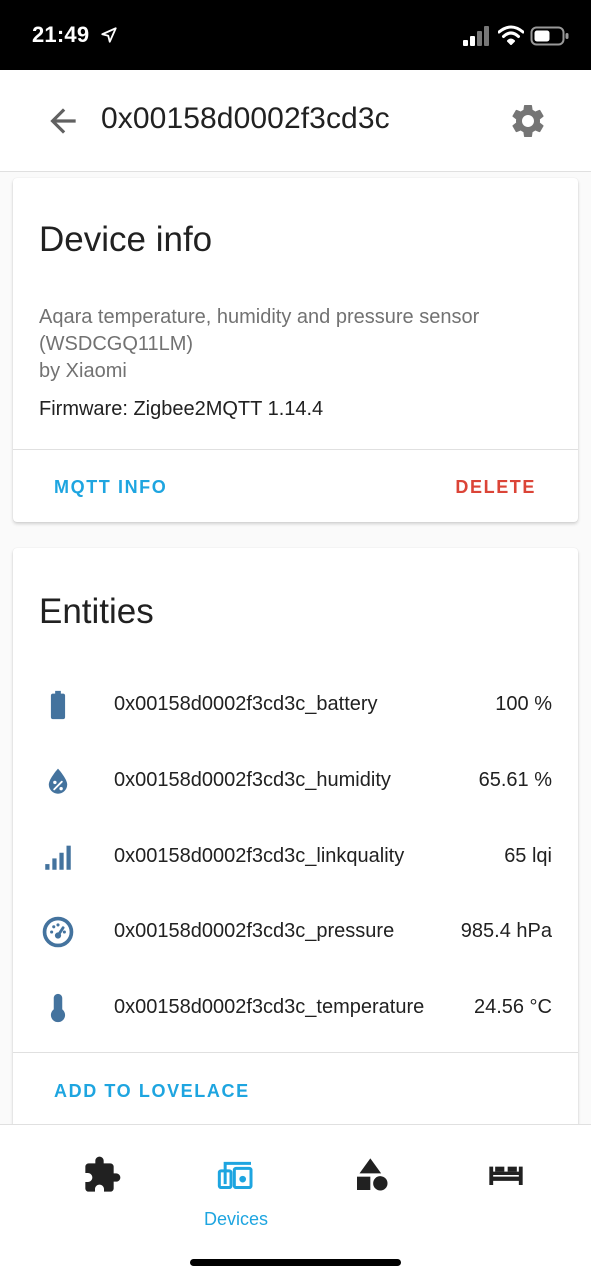 This screenshot has width=591, height=1280. Describe the element at coordinates (476, 36) in the screenshot. I see `cellular-signal-icon` at that location.